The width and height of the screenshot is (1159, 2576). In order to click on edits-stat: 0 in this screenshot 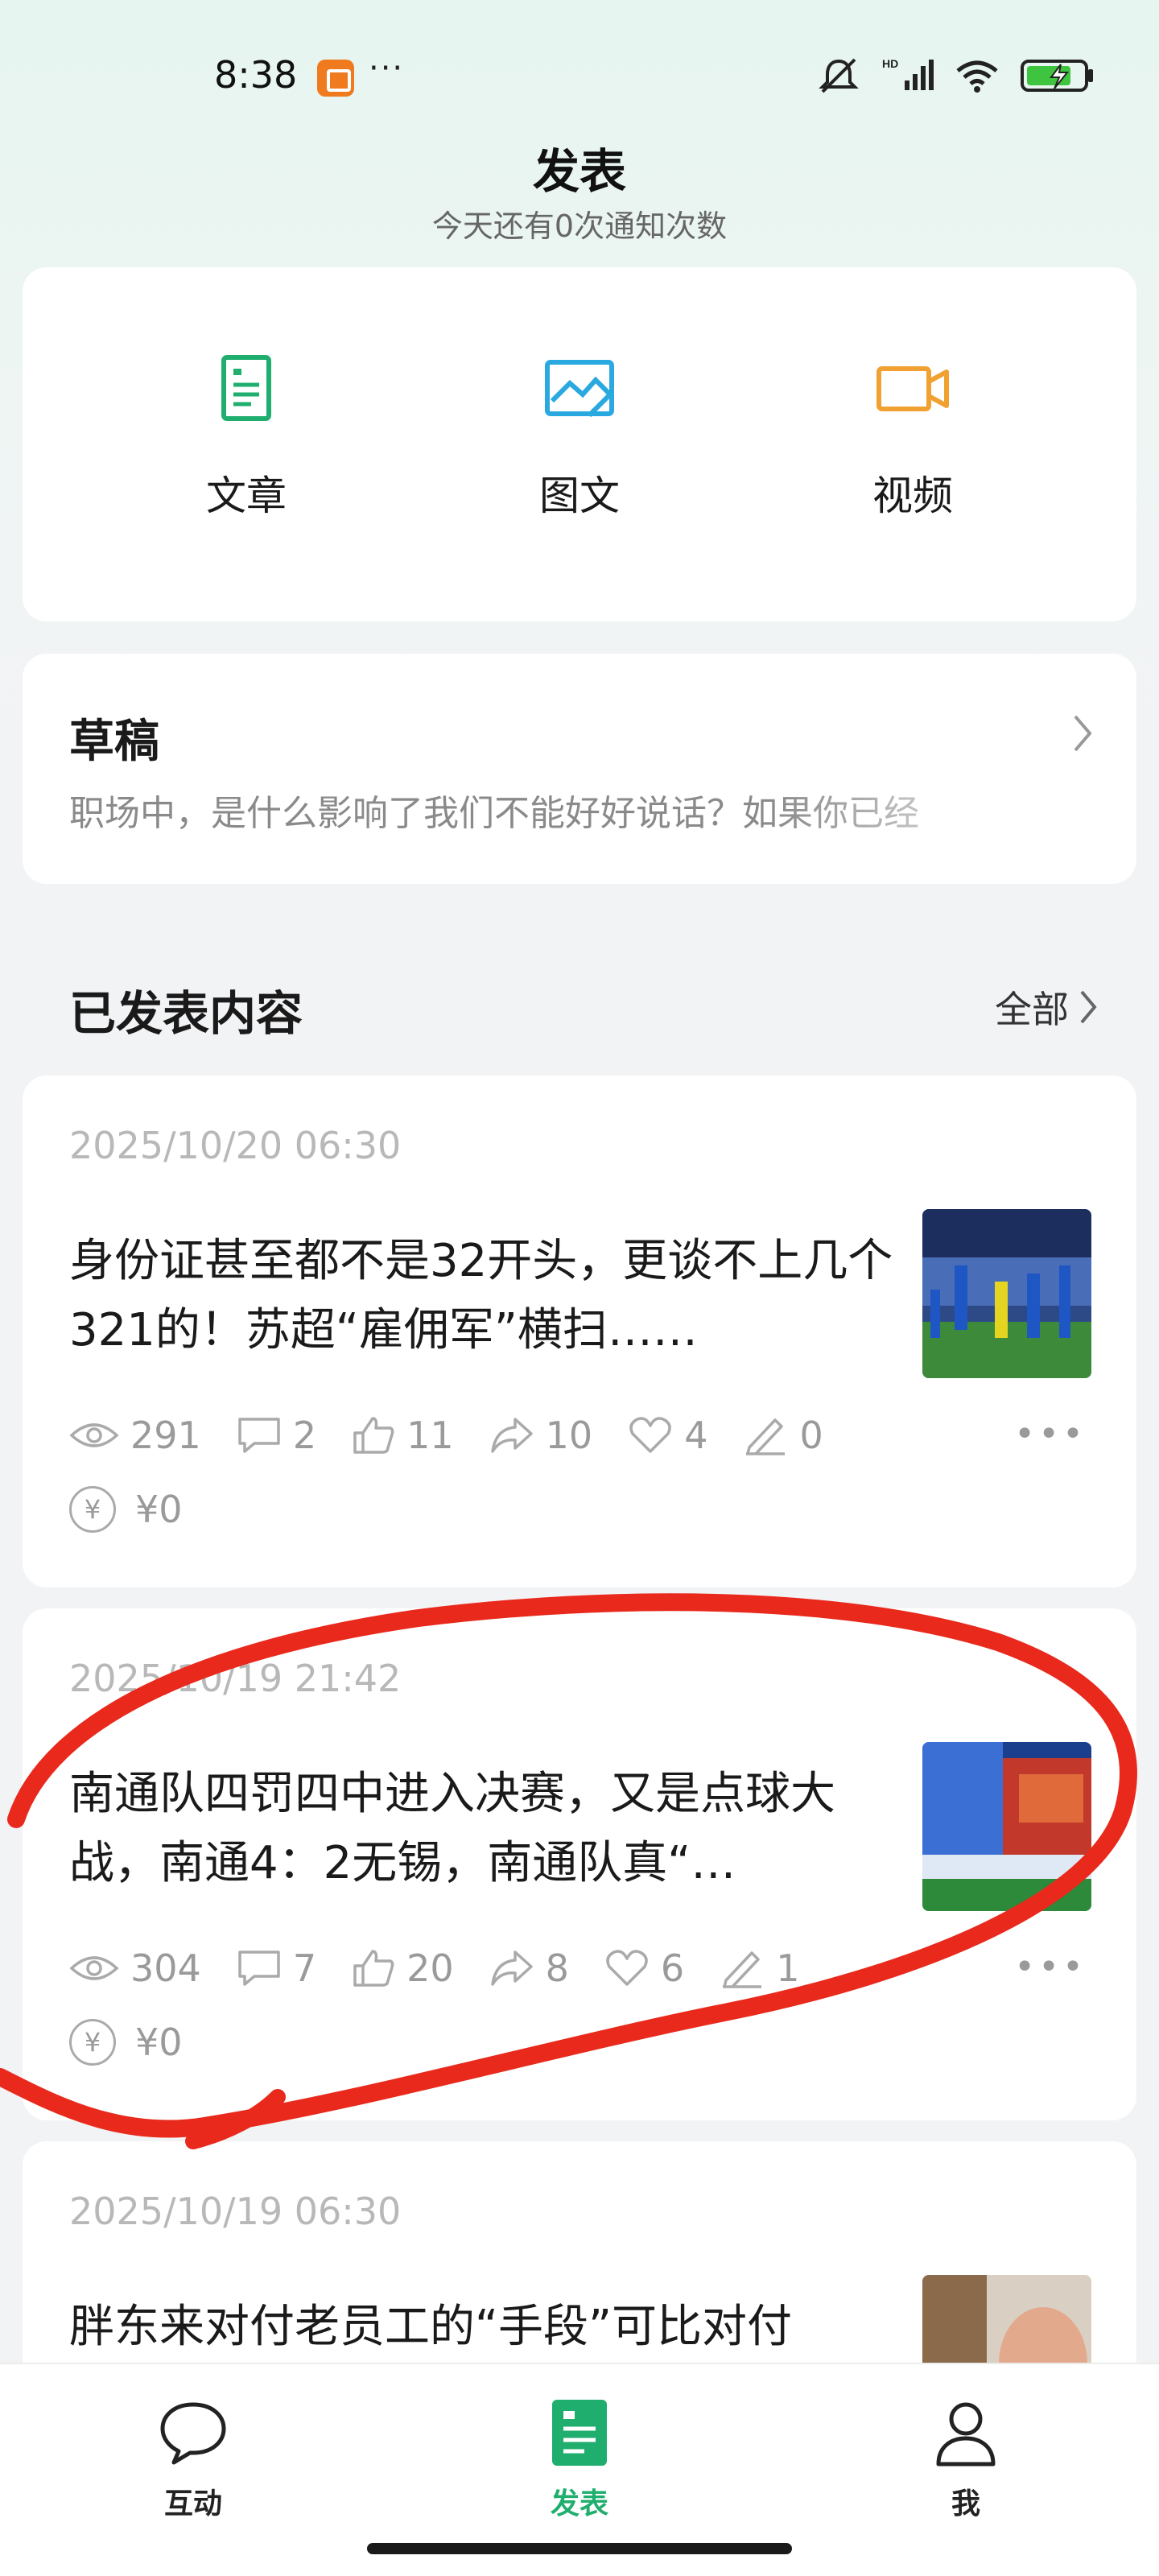, I will do `click(783, 1435)`.